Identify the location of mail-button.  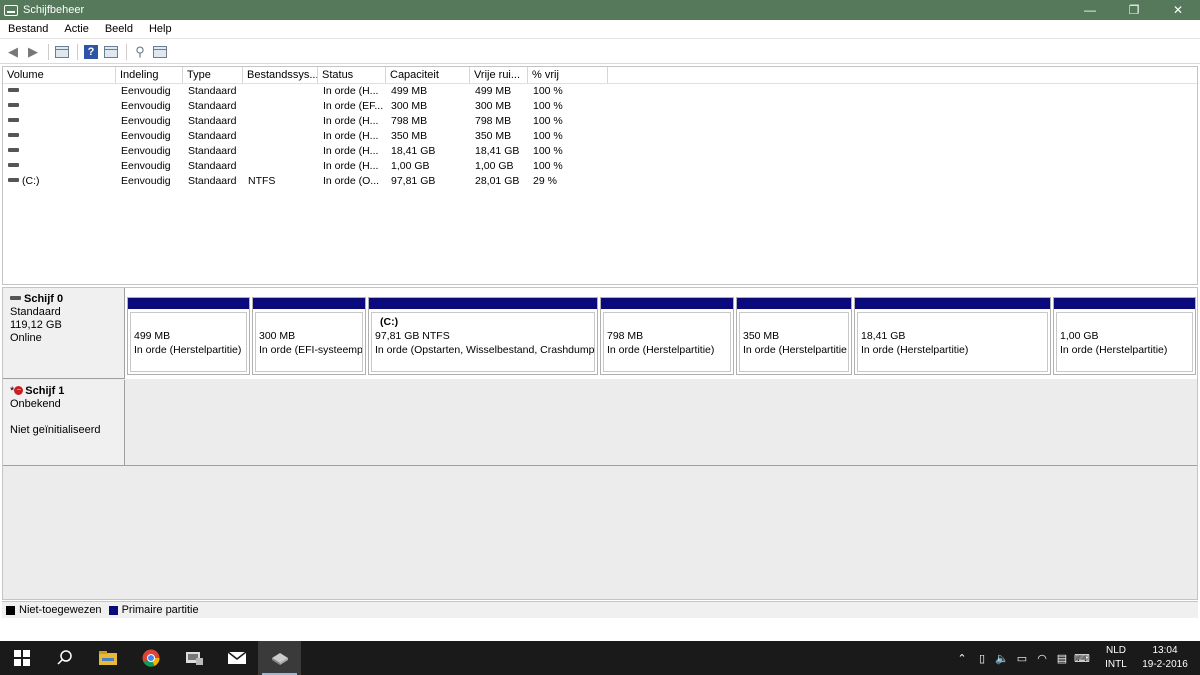
(236, 658).